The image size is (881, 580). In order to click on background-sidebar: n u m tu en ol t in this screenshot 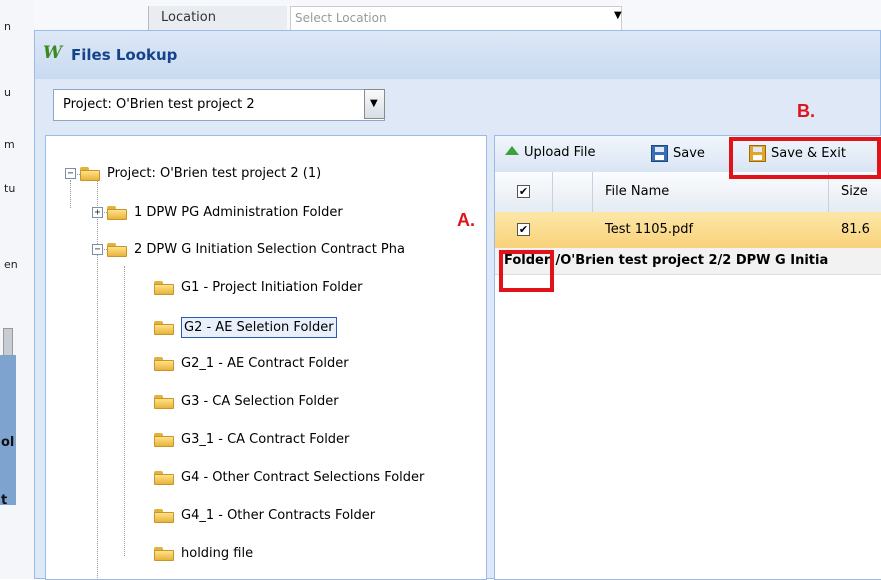, I will do `click(17, 289)`.